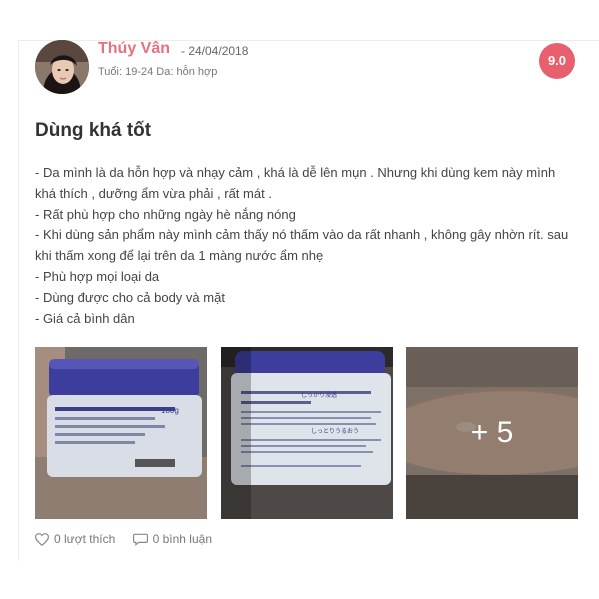  Describe the element at coordinates (130, 297) in the screenshot. I see `body-line: - Dùng được cho cả body và mặt` at that location.